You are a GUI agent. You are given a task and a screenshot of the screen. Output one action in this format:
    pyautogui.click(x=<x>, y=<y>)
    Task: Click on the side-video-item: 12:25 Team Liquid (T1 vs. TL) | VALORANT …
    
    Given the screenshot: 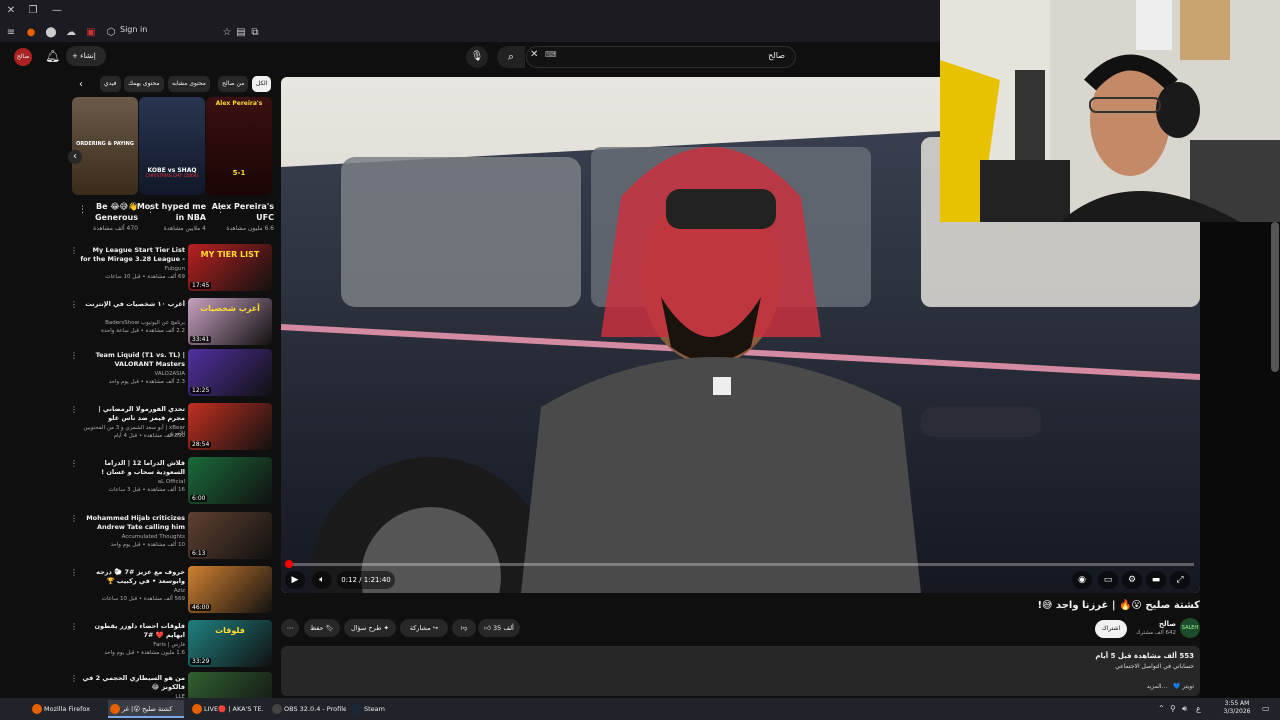 What is the action you would take?
    pyautogui.click(x=173, y=373)
    